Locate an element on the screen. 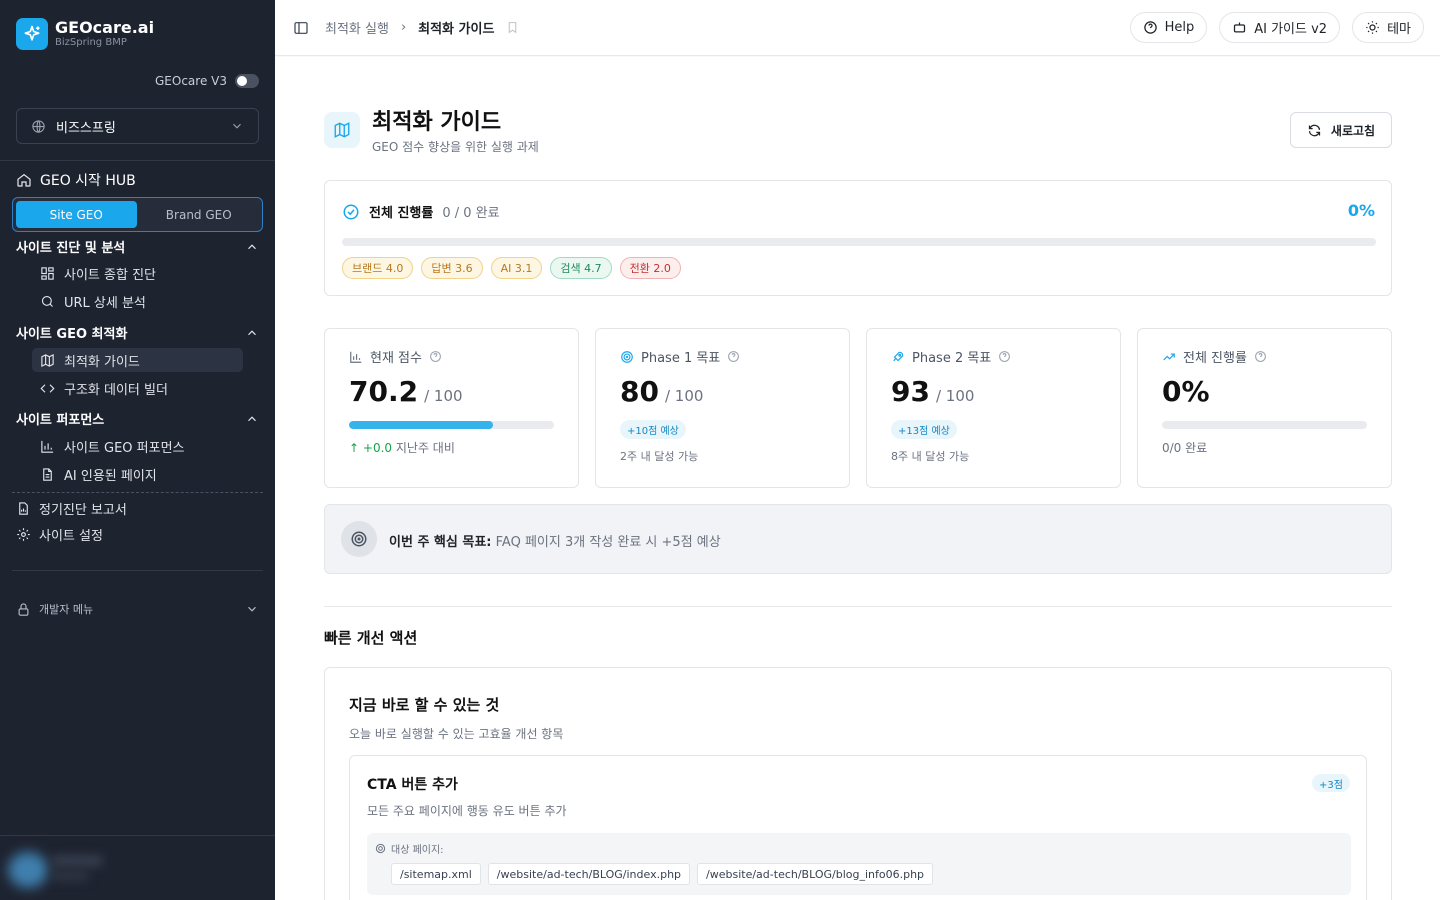  theme-button-label: 테마 is located at coordinates (1399, 29).